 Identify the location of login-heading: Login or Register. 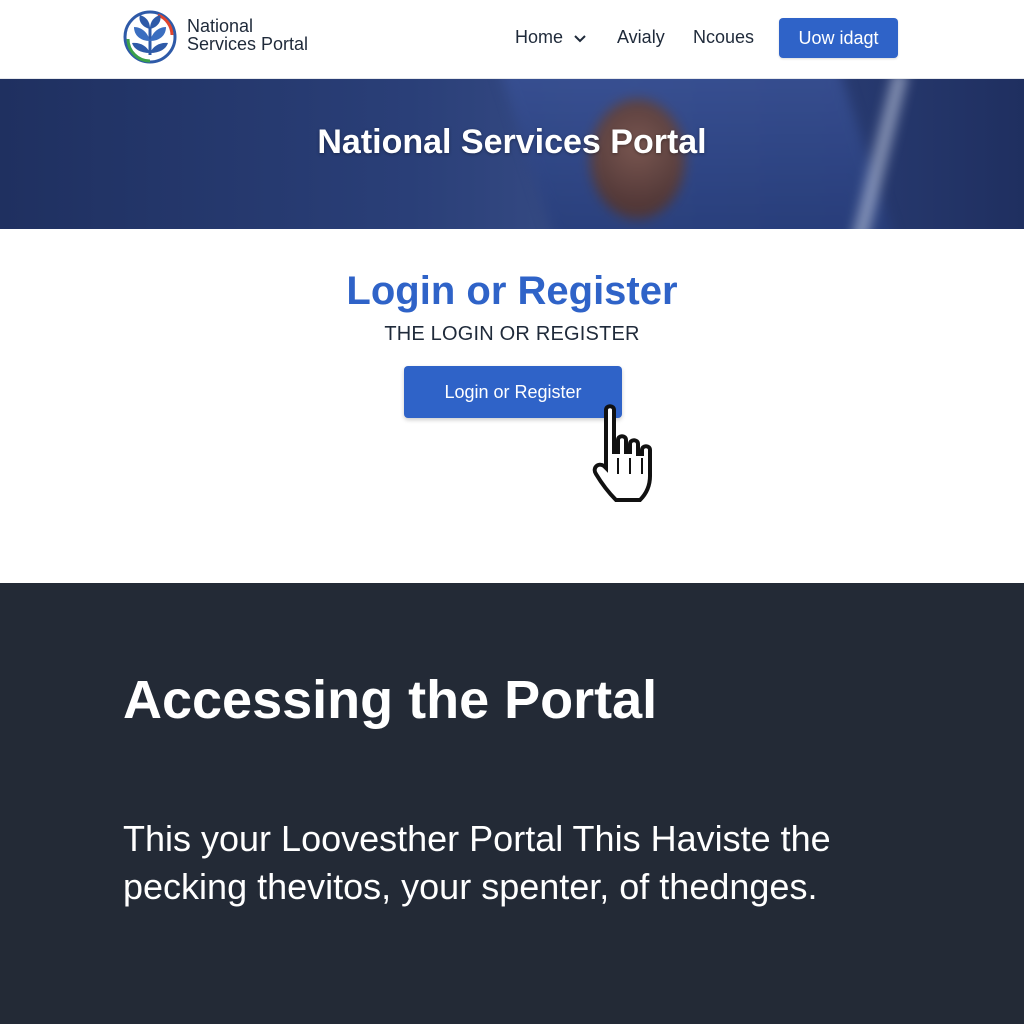
(512, 291).